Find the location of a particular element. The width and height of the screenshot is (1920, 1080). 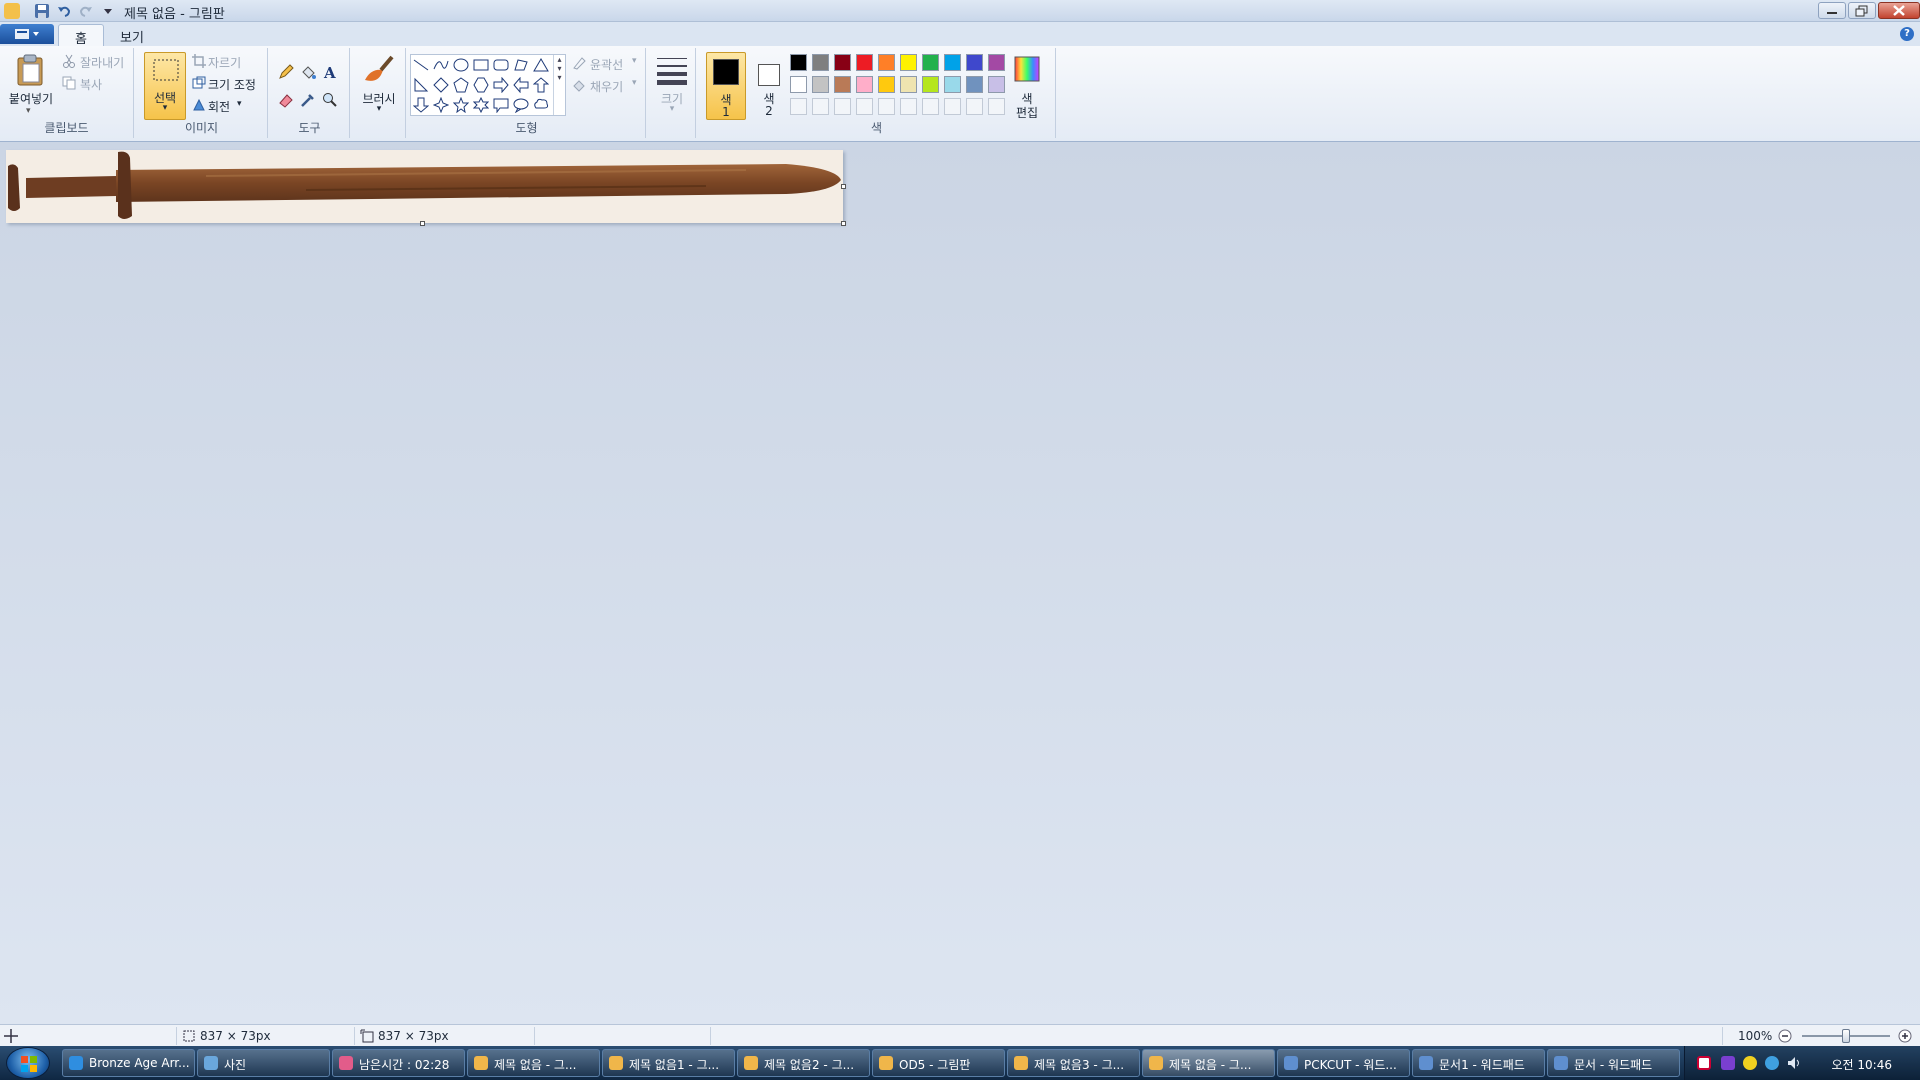

quick-access-dropdown-icon is located at coordinates (108, 11).